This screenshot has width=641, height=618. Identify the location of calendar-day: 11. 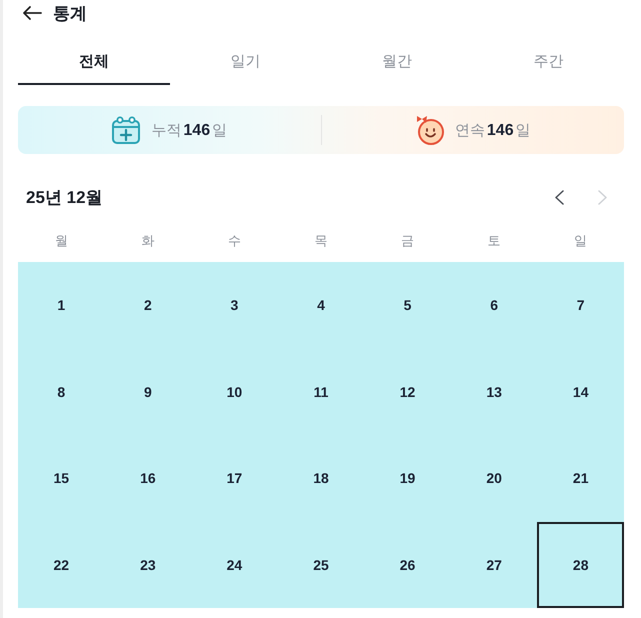
(321, 391).